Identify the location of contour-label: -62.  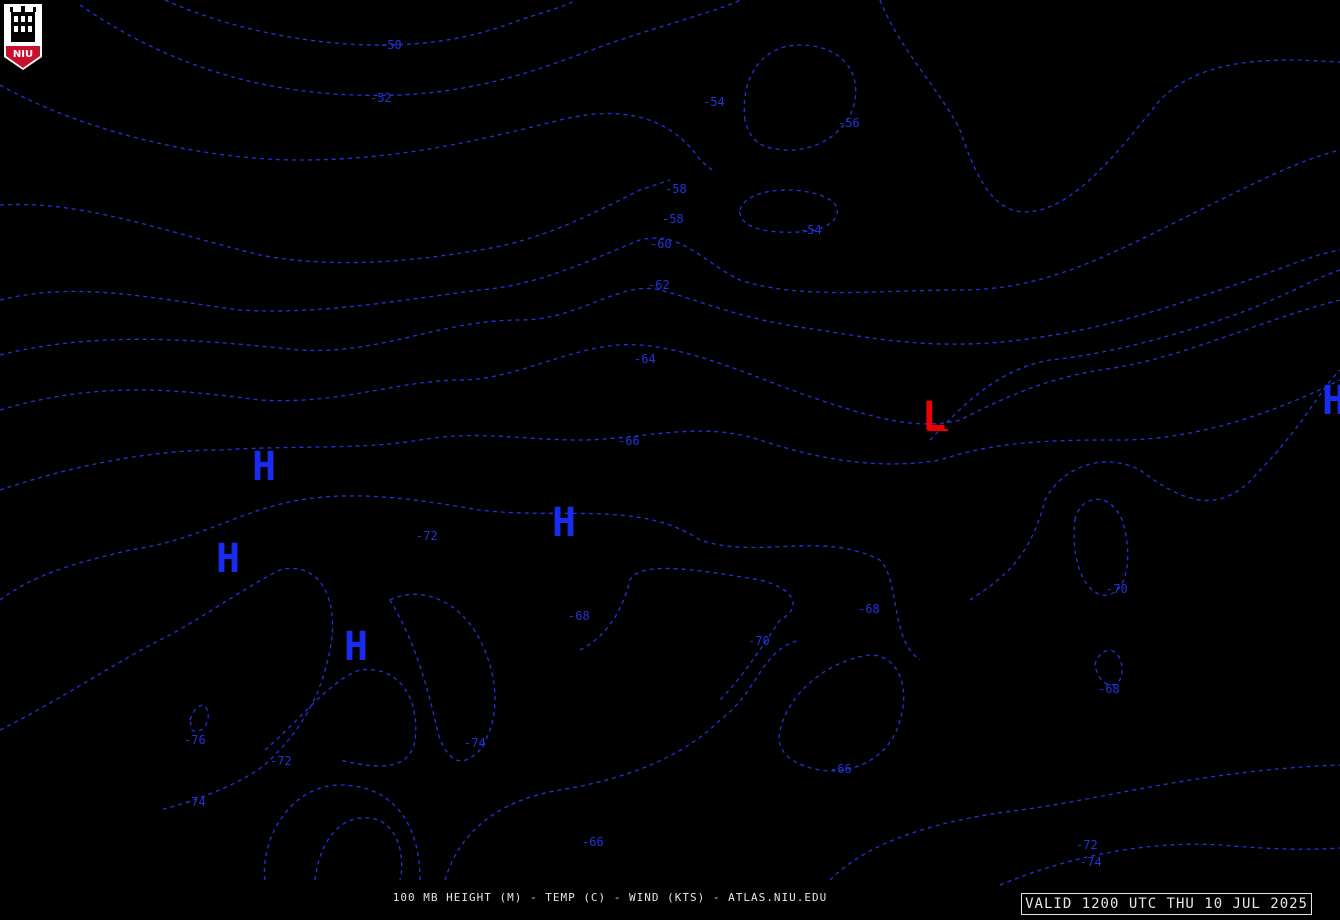
(659, 285).